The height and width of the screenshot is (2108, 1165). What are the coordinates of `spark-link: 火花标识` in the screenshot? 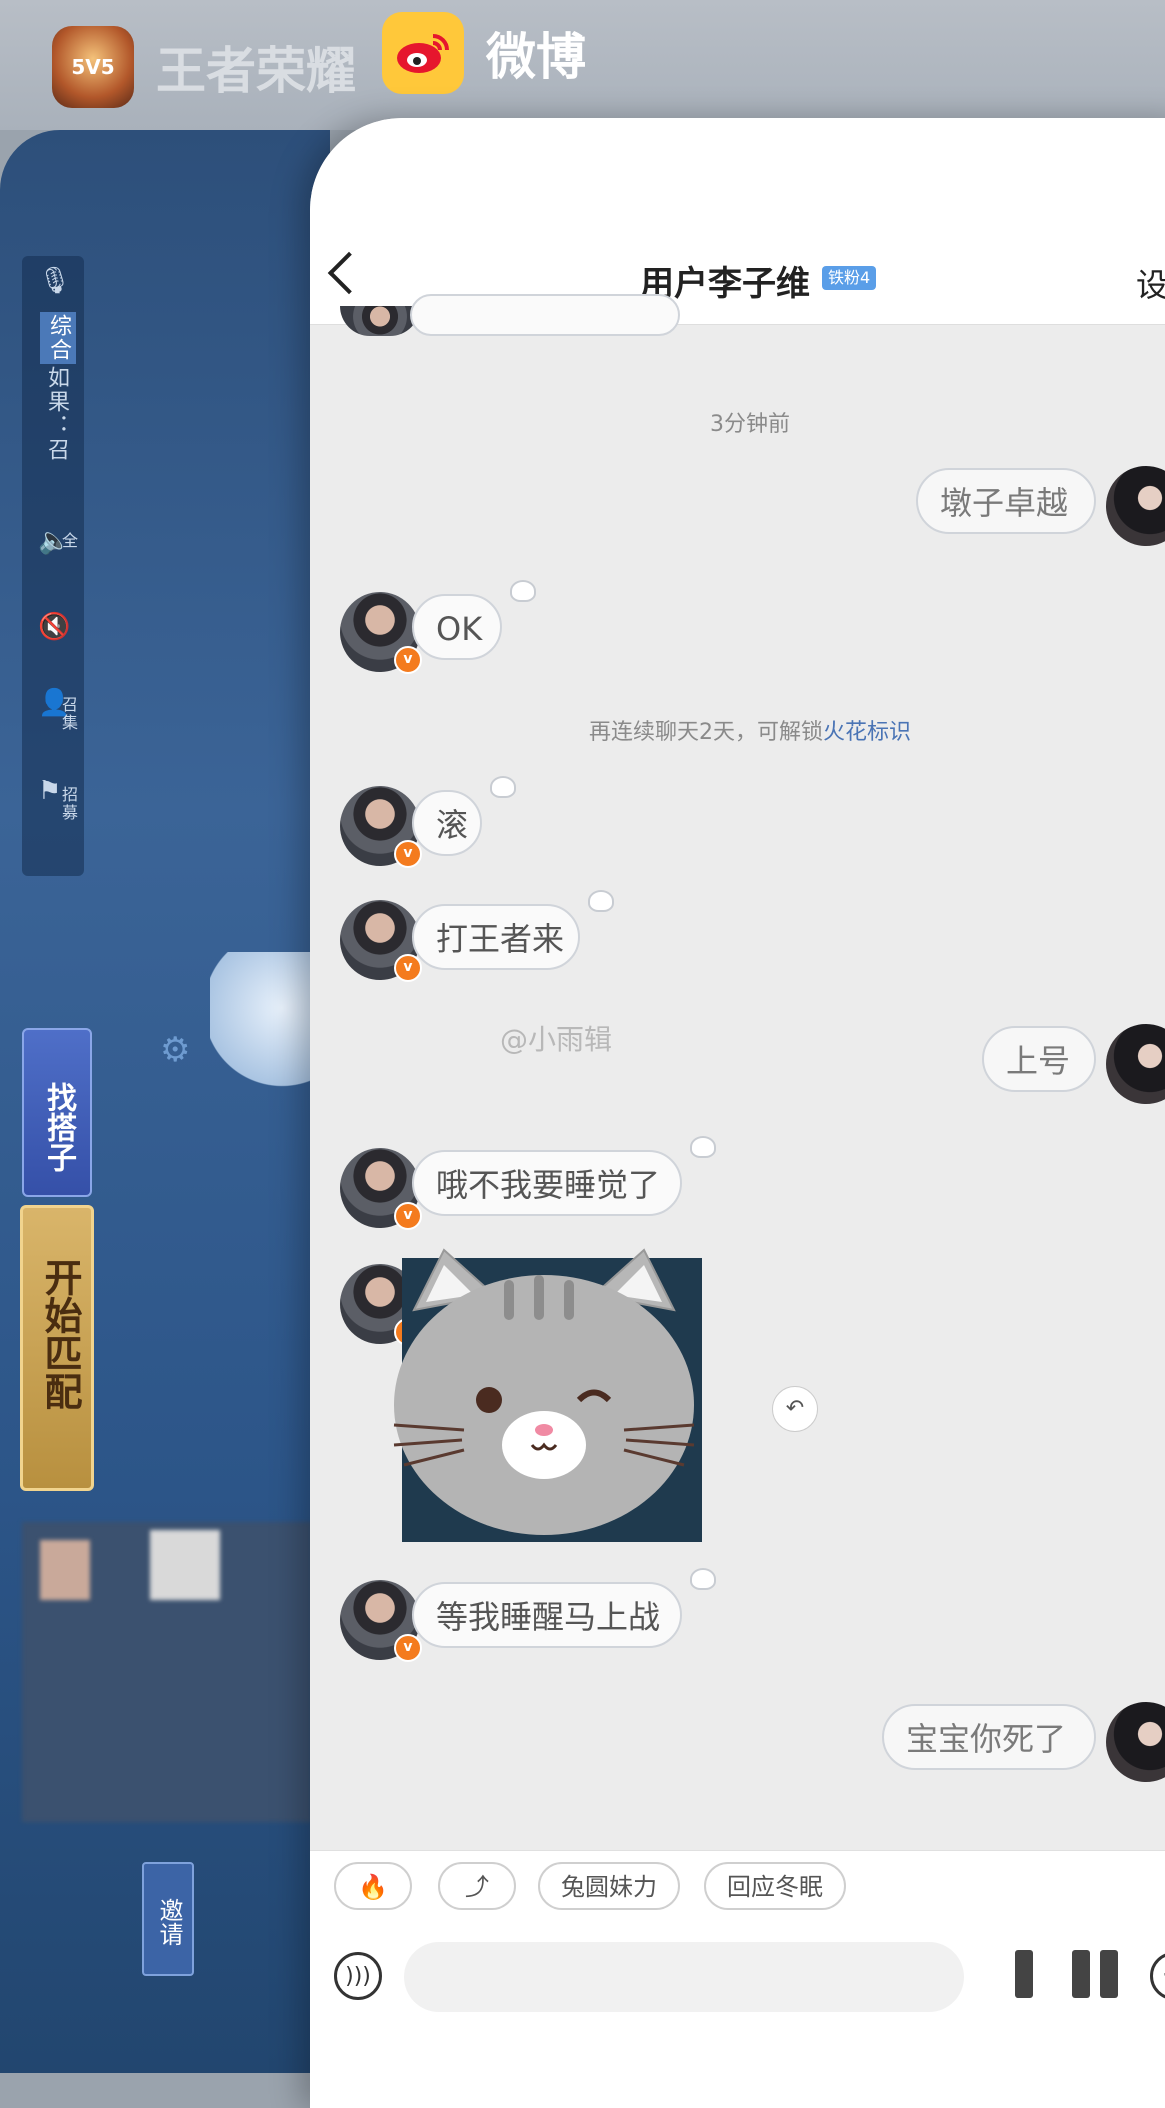 It's located at (867, 732).